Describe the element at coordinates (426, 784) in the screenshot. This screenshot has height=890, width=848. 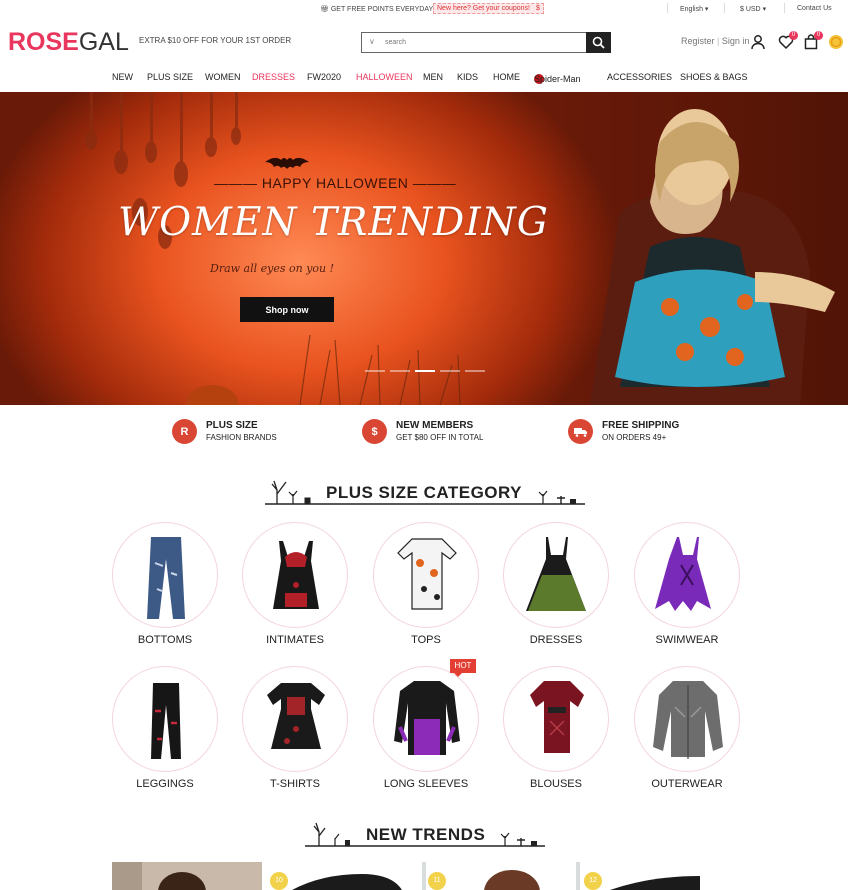
I see `category-label: LONG SLEEVES` at that location.